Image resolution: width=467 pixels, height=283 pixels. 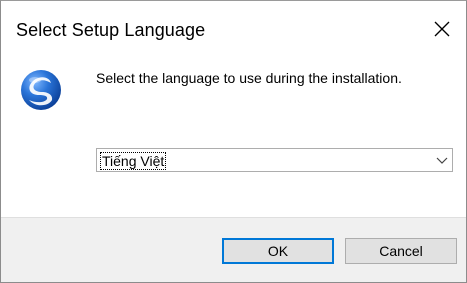 What do you see at coordinates (442, 160) in the screenshot?
I see `chevron-down-icon` at bounding box center [442, 160].